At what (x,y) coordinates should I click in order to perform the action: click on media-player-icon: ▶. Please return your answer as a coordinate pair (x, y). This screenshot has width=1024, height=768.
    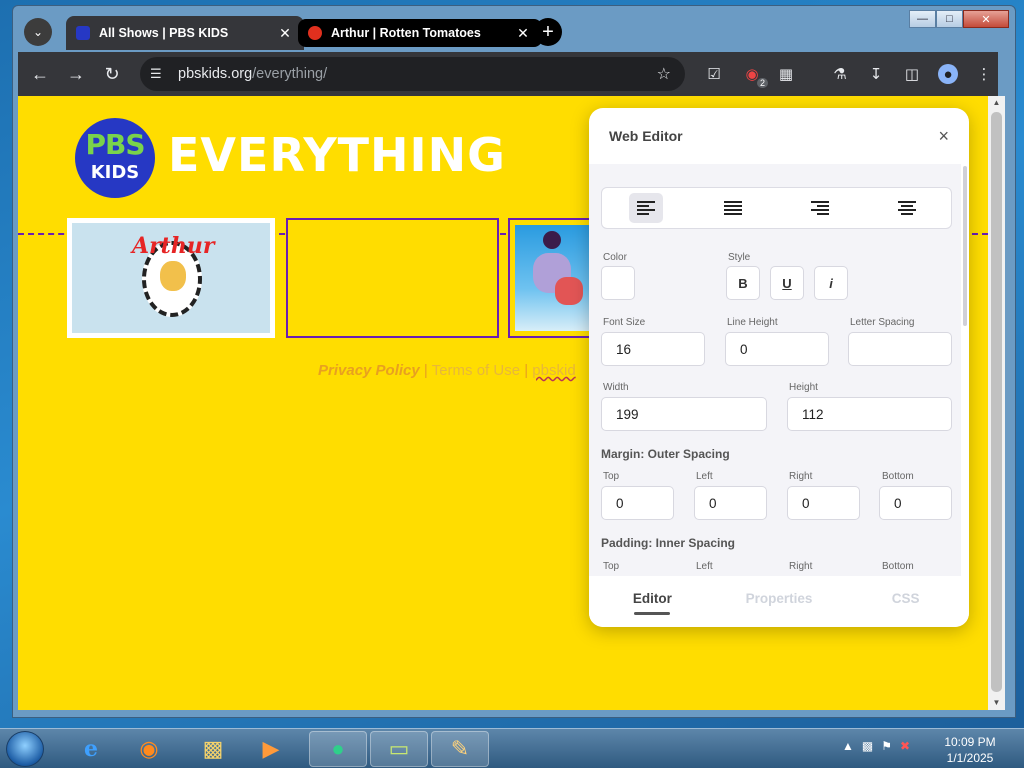
    Looking at the image, I should click on (271, 749).